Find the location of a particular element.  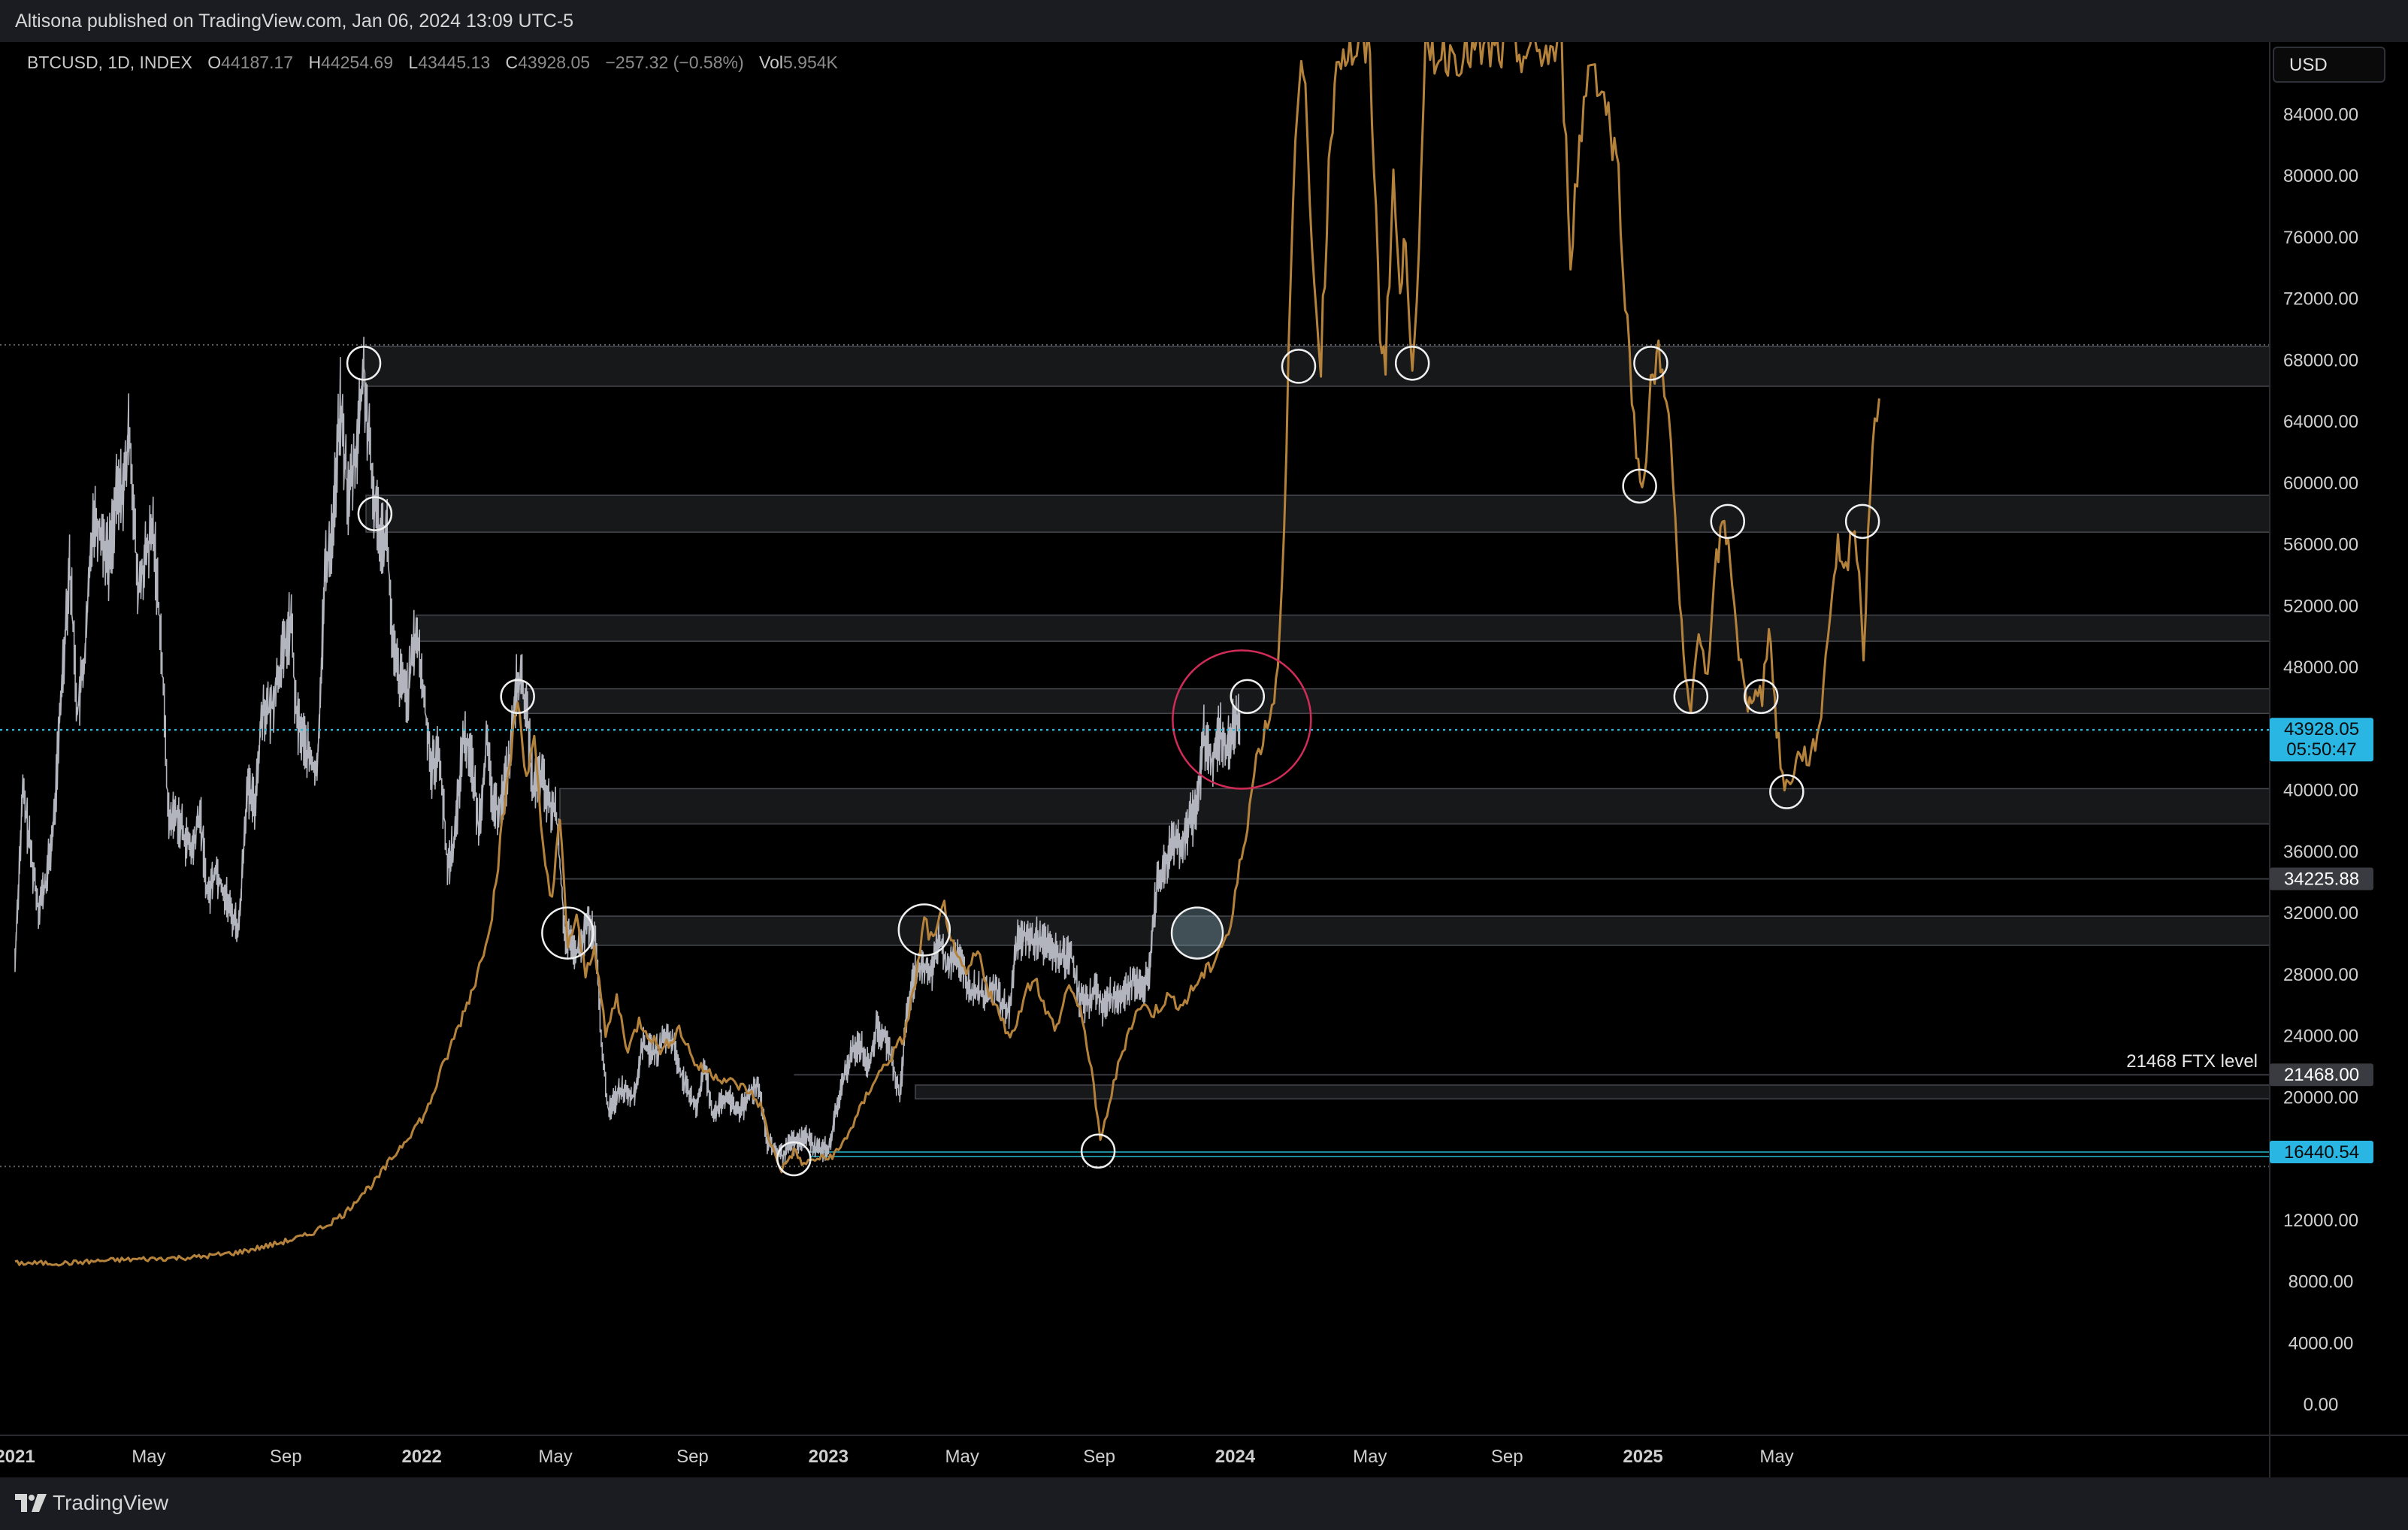

high-label: H is located at coordinates (315, 62).